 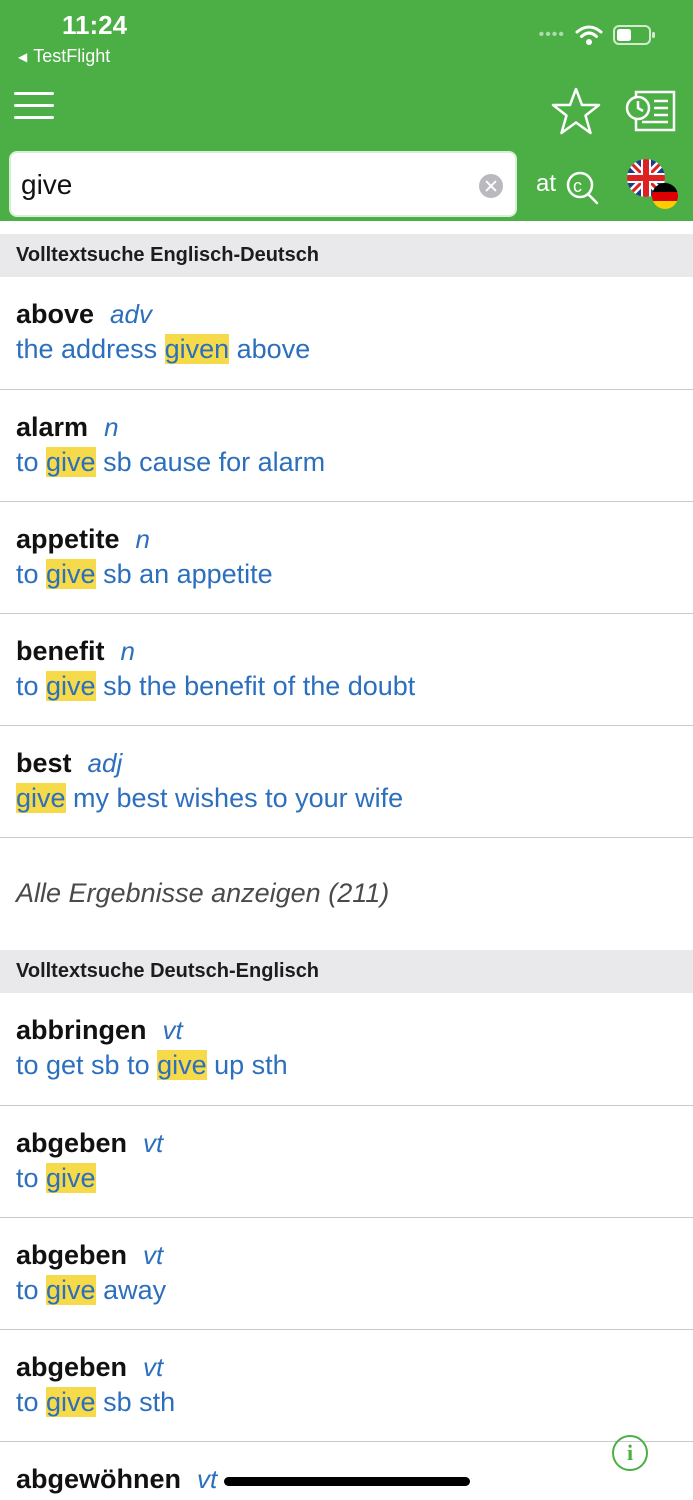 I want to click on section-header-en-de: Volltextsuche Englisch-Deutsch, so click(x=346, y=255).